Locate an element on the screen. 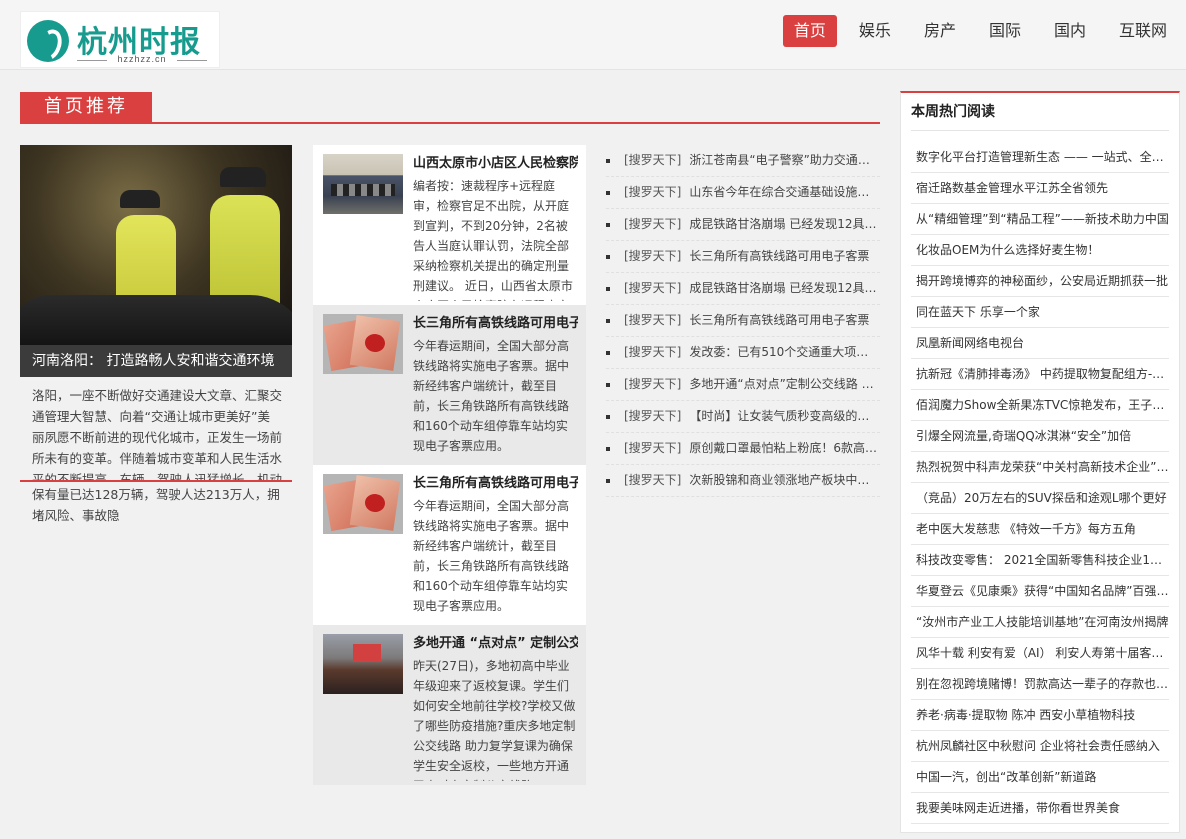 This screenshot has height=839, width=1186. featured-caption: 河南洛阳： 打造路畅人安和谐交通环境 is located at coordinates (156, 361).